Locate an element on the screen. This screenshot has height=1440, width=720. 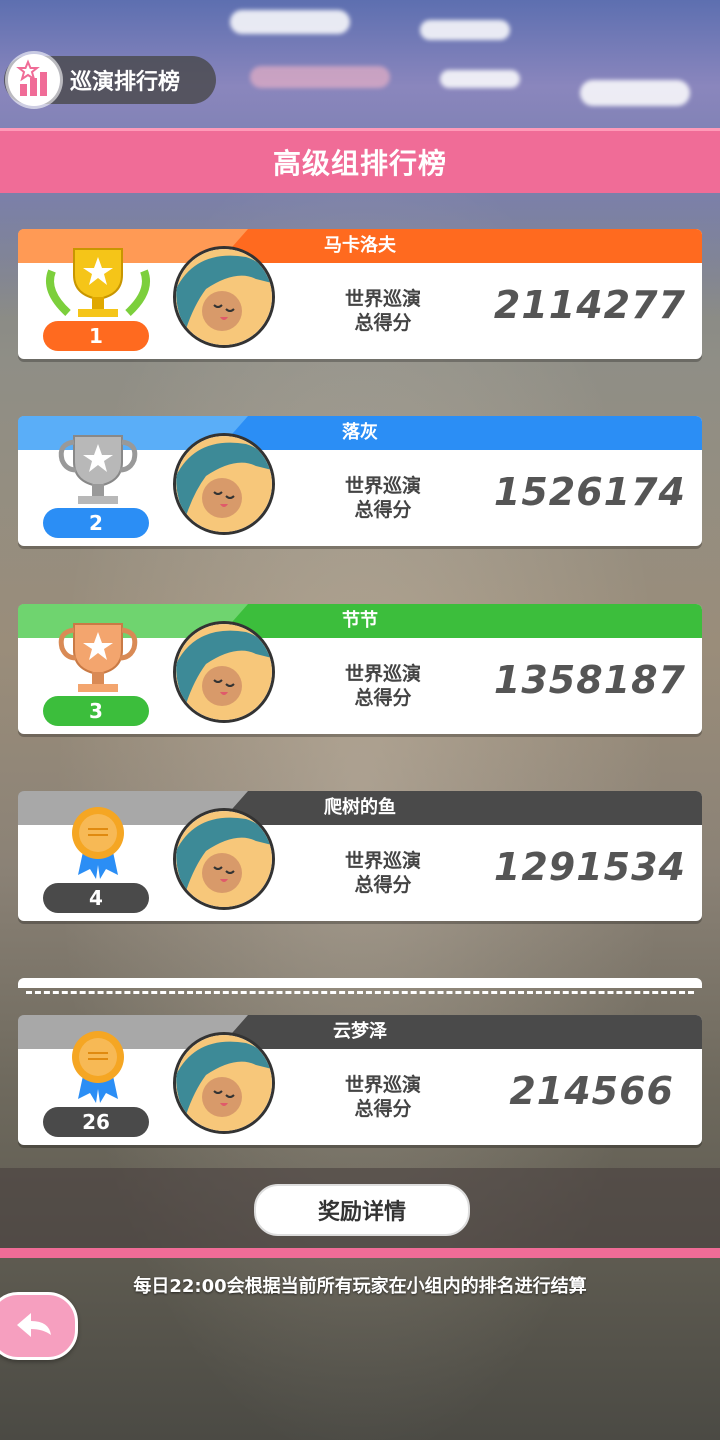
silver-trophy-icon is located at coordinates (98, 469).